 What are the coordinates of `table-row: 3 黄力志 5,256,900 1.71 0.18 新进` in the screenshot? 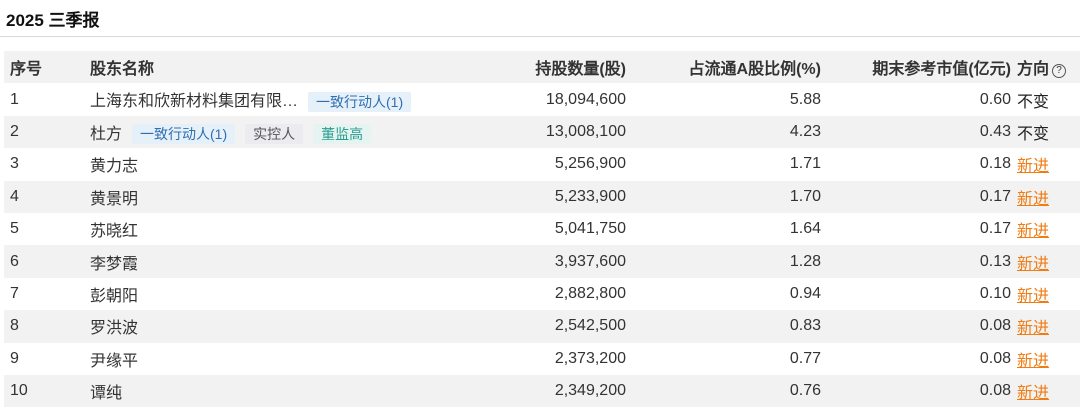 It's located at (542, 164).